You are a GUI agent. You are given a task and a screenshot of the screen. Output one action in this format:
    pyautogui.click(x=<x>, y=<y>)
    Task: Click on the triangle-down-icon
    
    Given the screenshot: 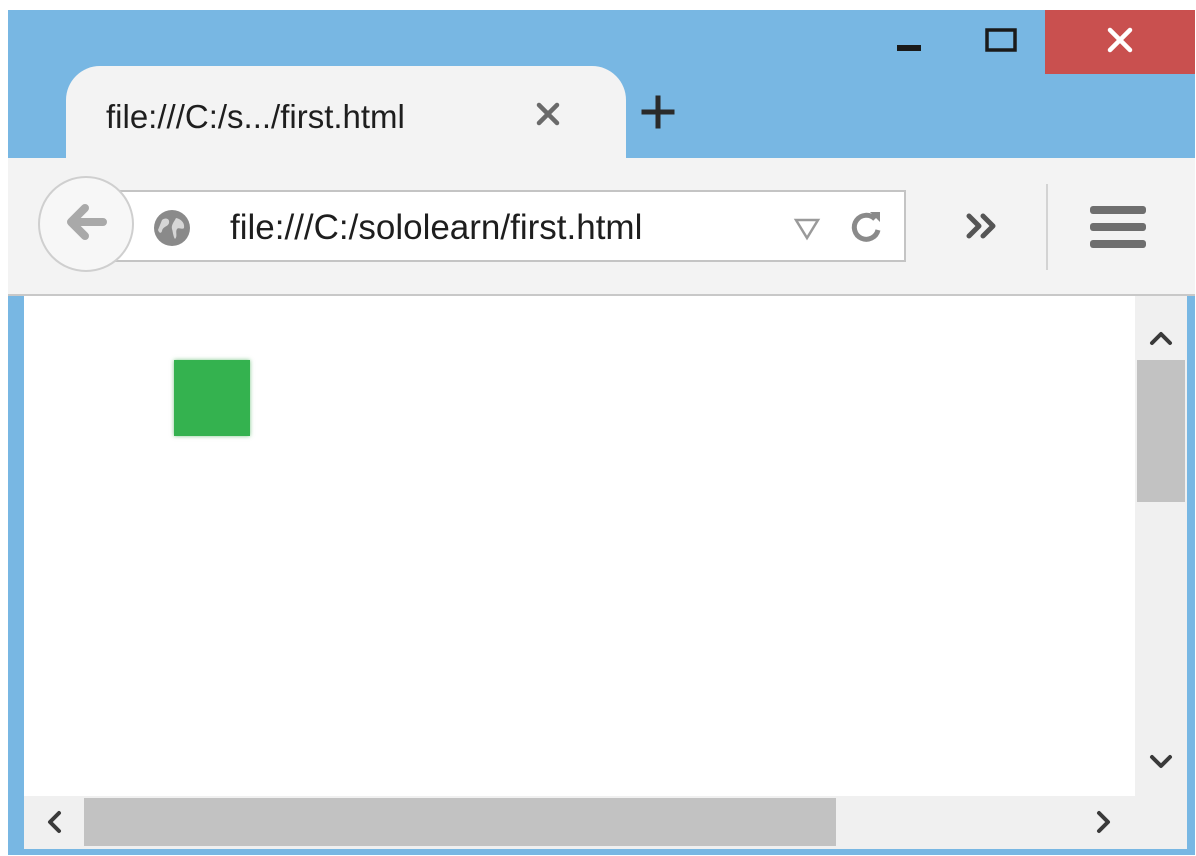 What is the action you would take?
    pyautogui.click(x=807, y=228)
    